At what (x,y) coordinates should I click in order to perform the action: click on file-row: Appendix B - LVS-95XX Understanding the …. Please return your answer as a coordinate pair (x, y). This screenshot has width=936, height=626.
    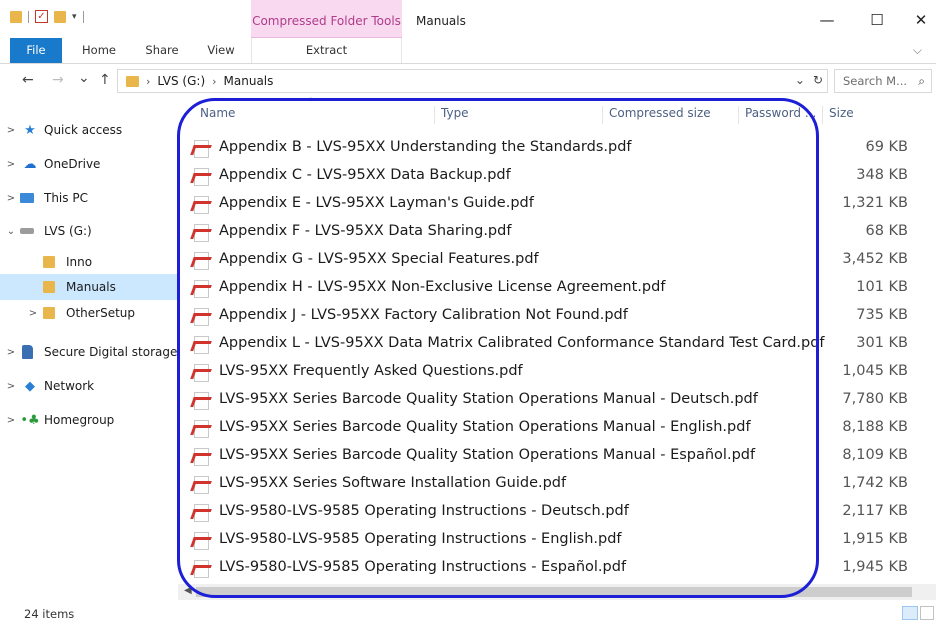
    Looking at the image, I should click on (554, 148).